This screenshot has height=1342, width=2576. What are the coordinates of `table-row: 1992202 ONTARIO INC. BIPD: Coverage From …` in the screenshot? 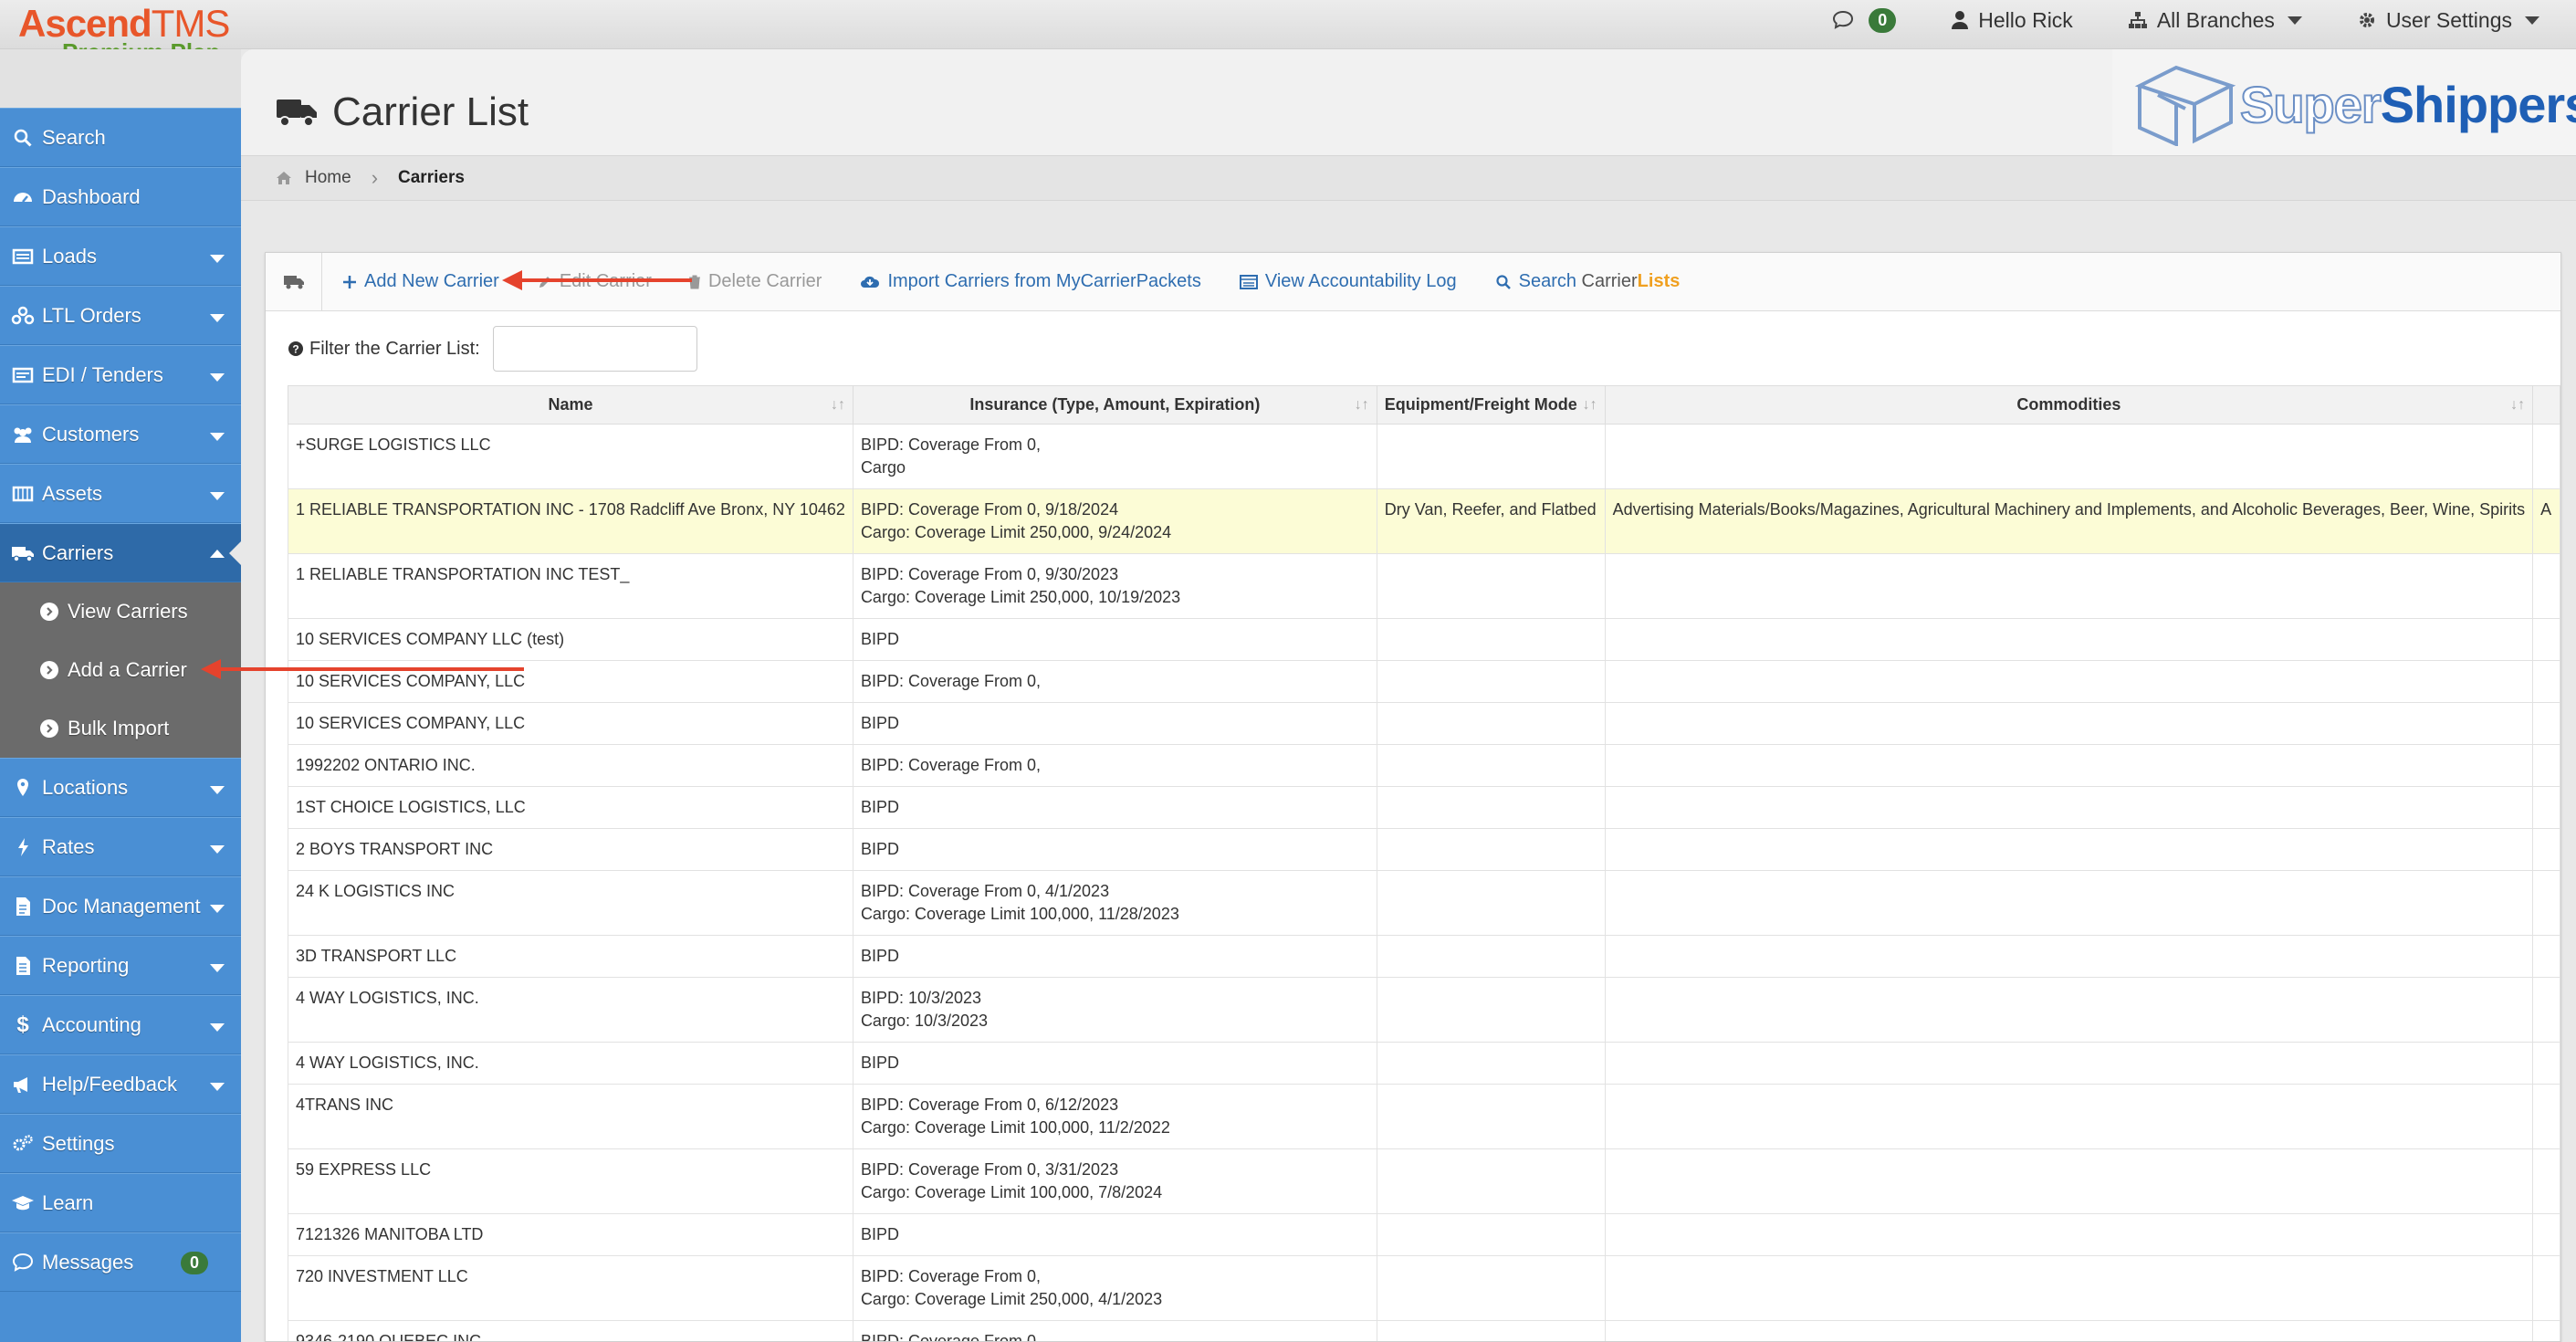 It's located at (1424, 765).